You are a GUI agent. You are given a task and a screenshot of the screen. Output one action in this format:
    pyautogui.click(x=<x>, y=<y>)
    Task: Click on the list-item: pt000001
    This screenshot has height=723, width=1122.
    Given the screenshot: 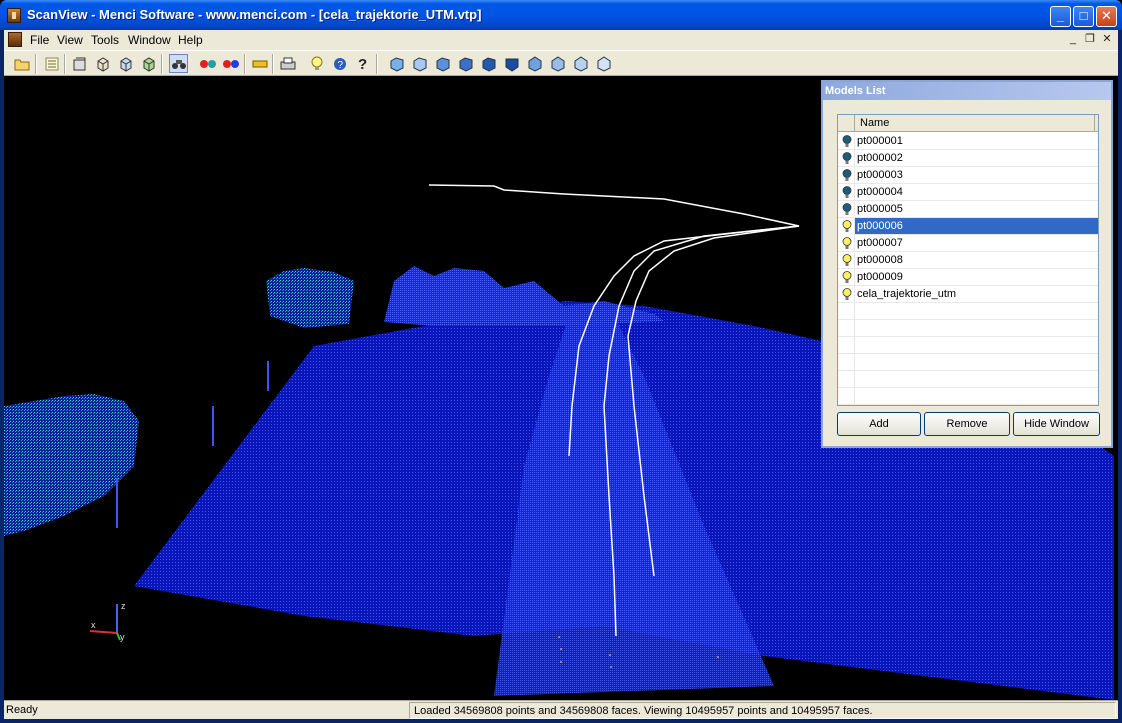 What is the action you would take?
    pyautogui.click(x=968, y=141)
    